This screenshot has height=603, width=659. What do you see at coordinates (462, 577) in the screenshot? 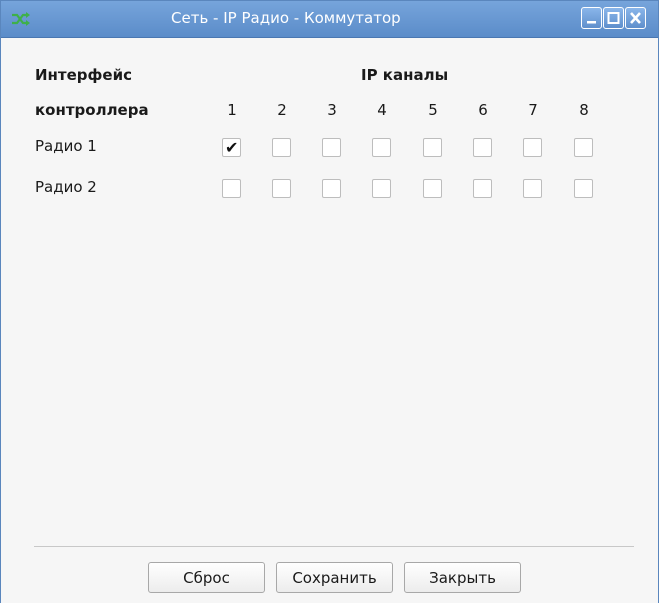
I see `close-dialog-button: Закрыть` at bounding box center [462, 577].